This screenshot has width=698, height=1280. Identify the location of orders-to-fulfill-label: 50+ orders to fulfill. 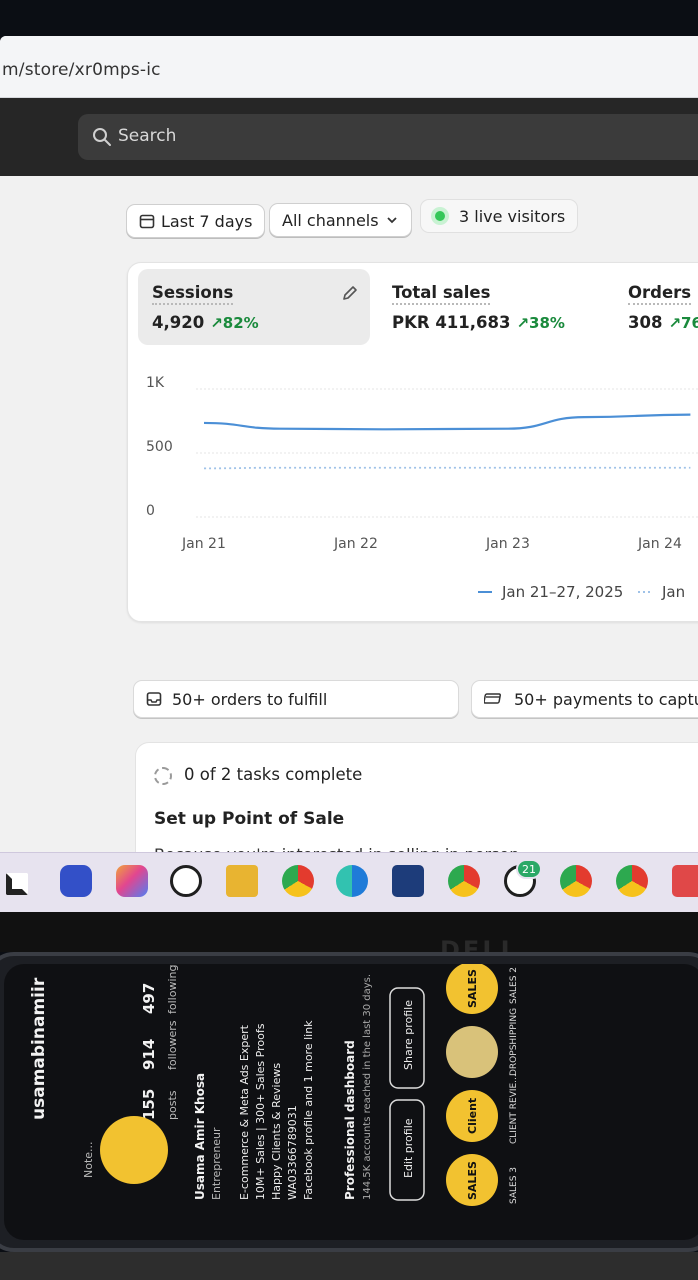
(250, 699).